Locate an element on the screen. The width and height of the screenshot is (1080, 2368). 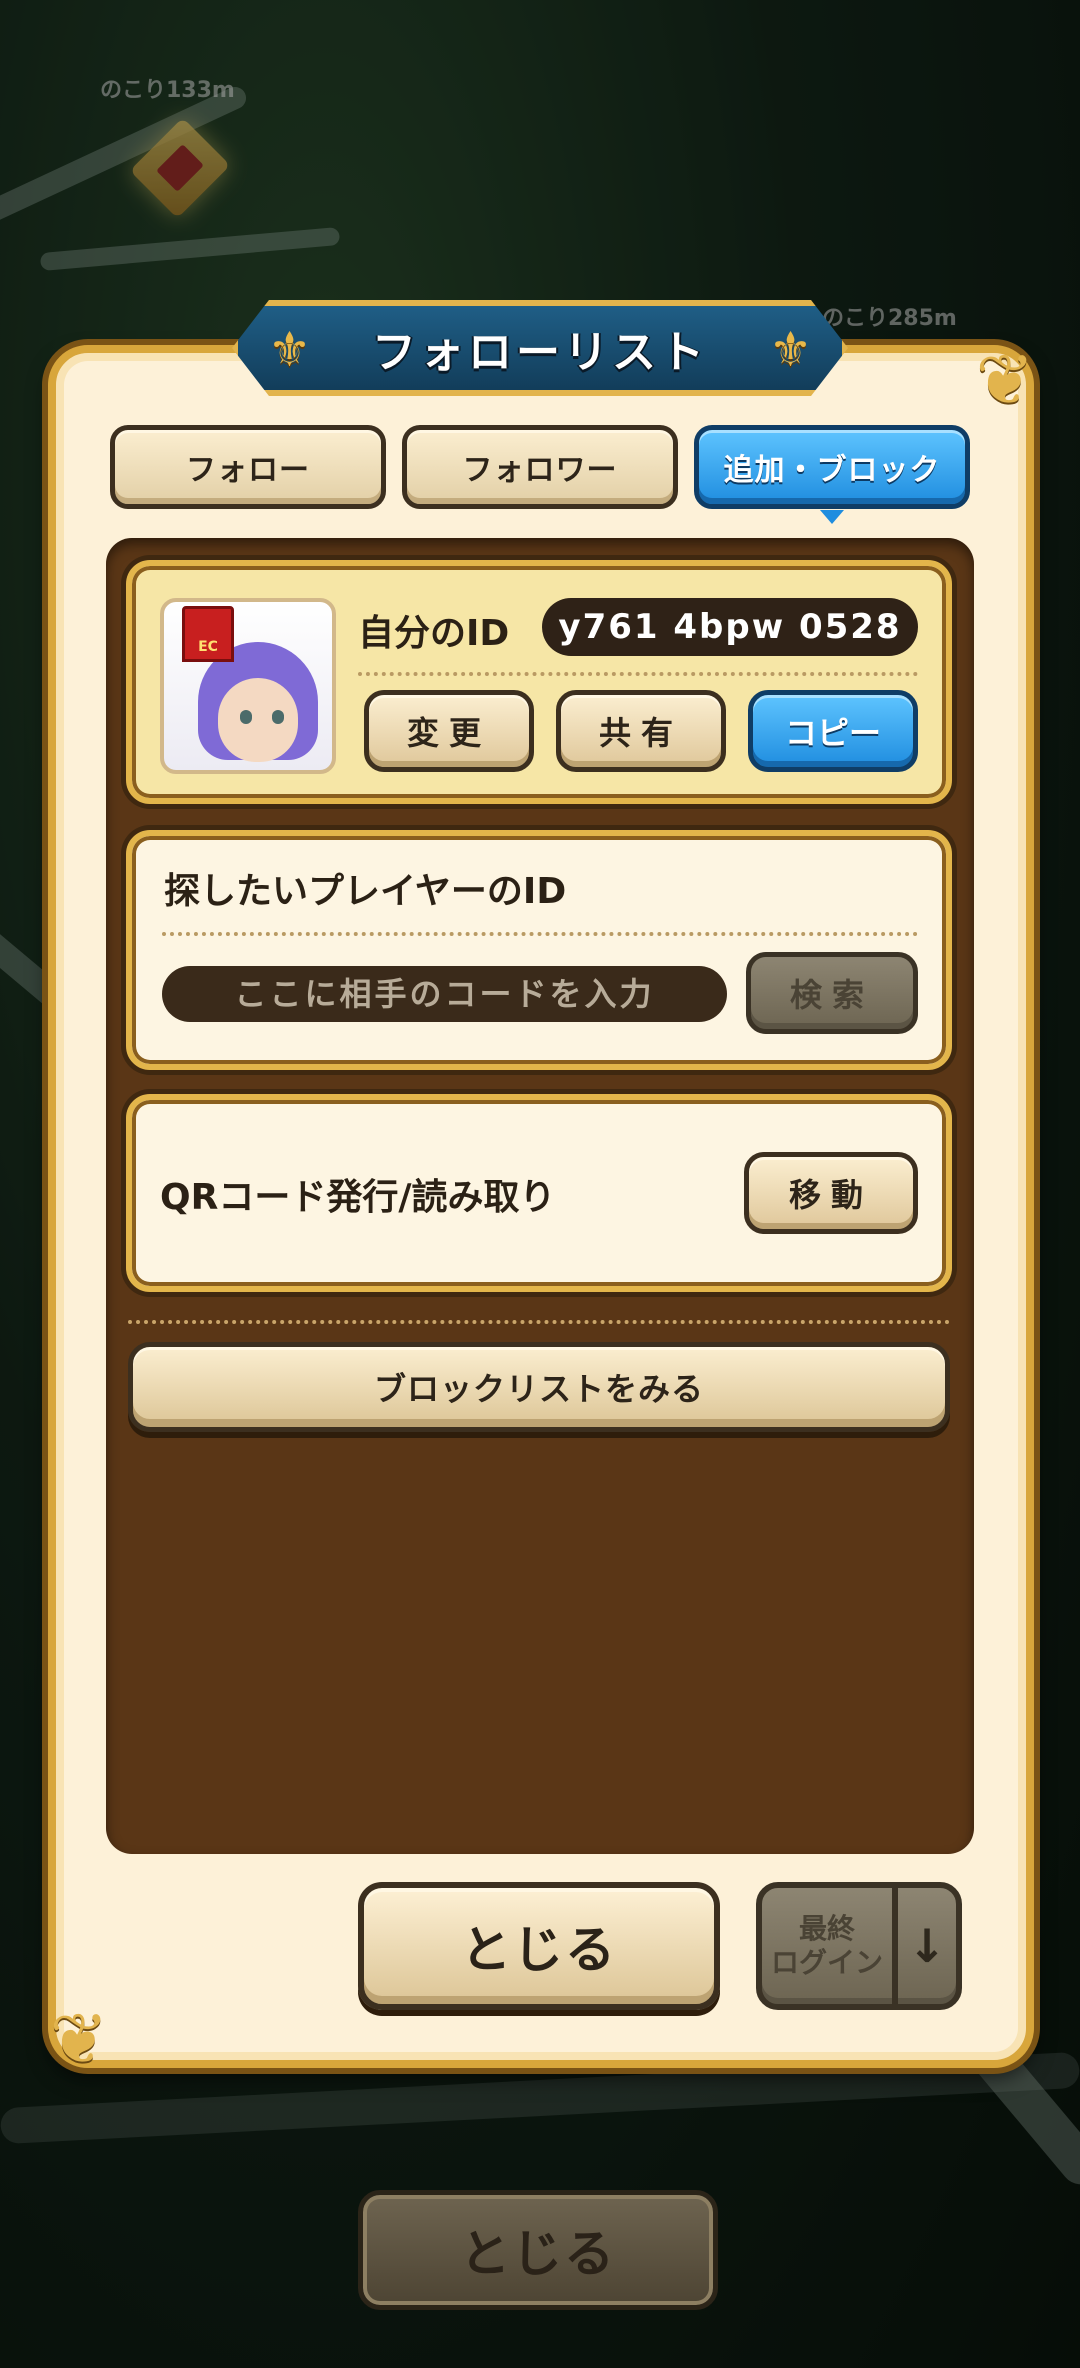
dialog-title: フォローリスト is located at coordinates (540, 352).